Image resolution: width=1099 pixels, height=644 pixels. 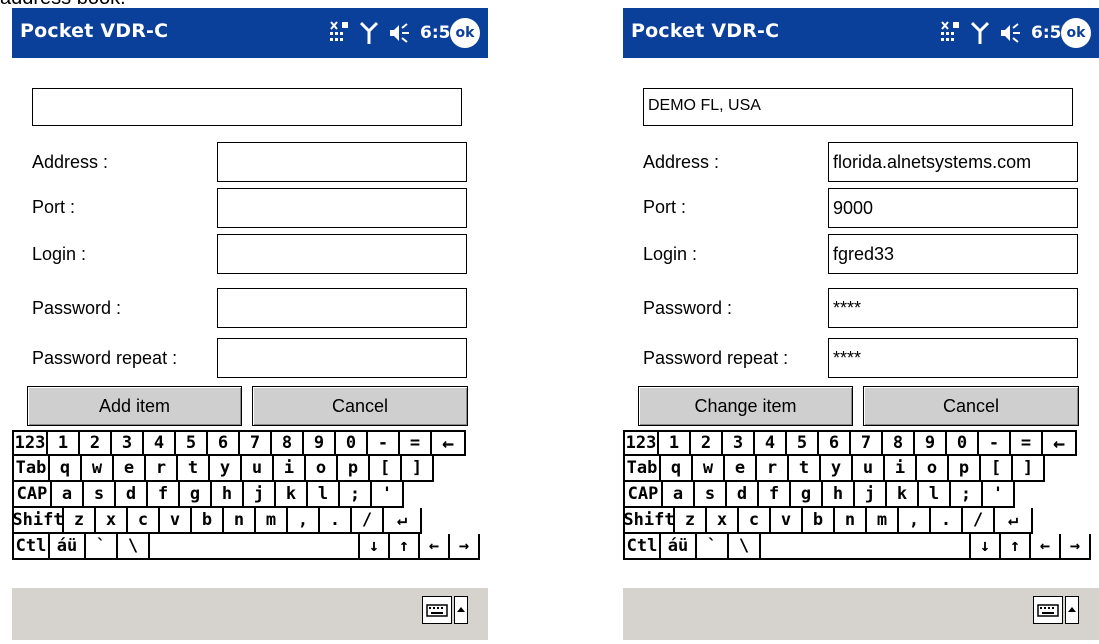 I want to click on cancel-button: Cancel, so click(x=971, y=406).